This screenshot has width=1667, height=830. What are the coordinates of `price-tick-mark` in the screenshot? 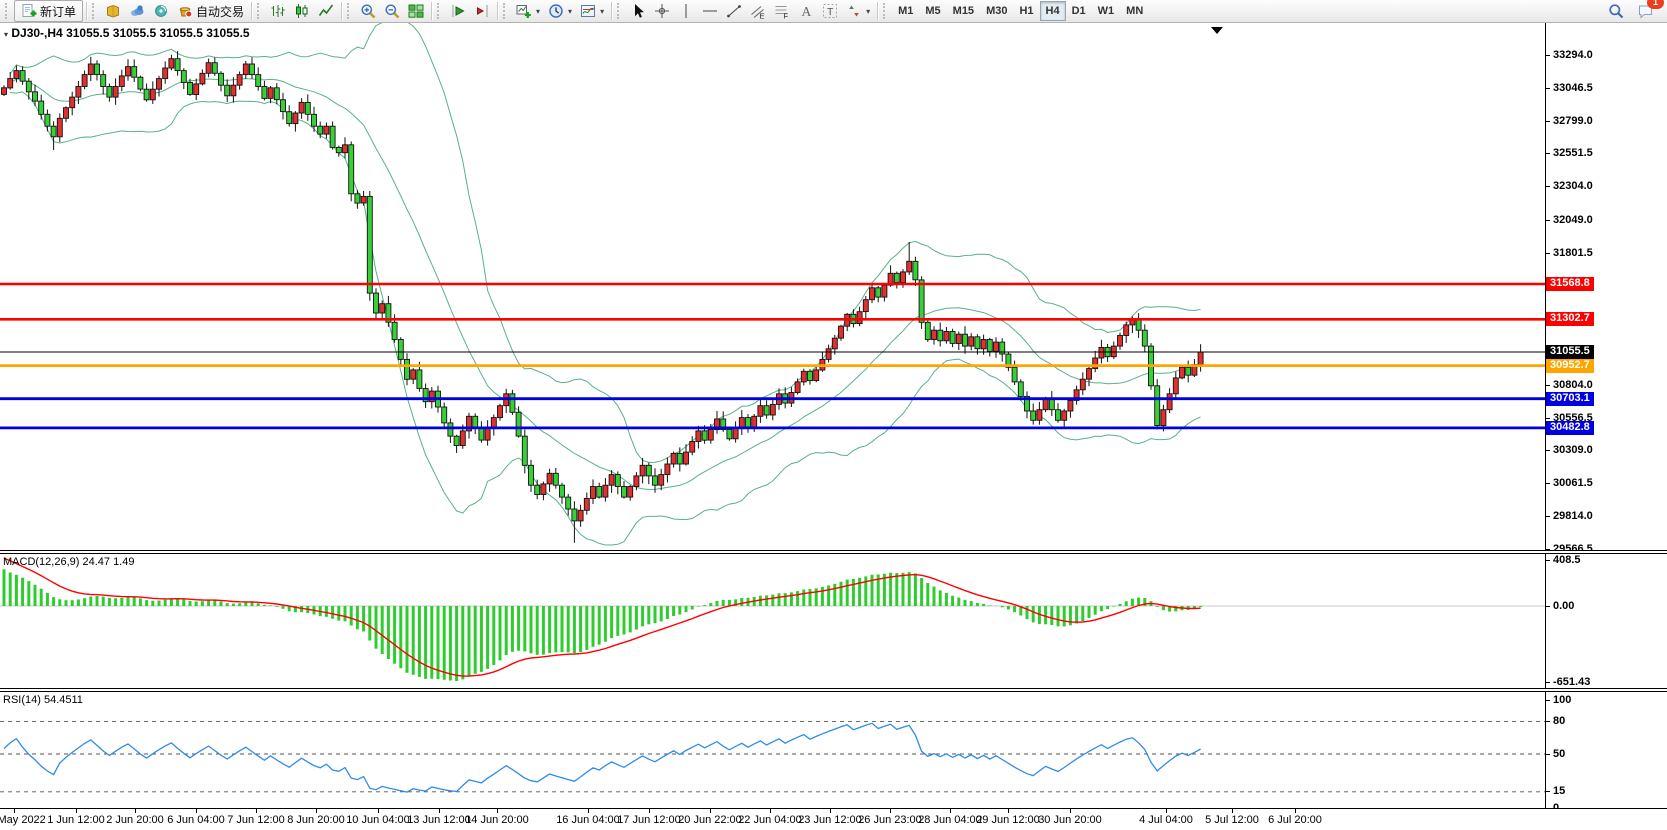 It's located at (1548, 451).